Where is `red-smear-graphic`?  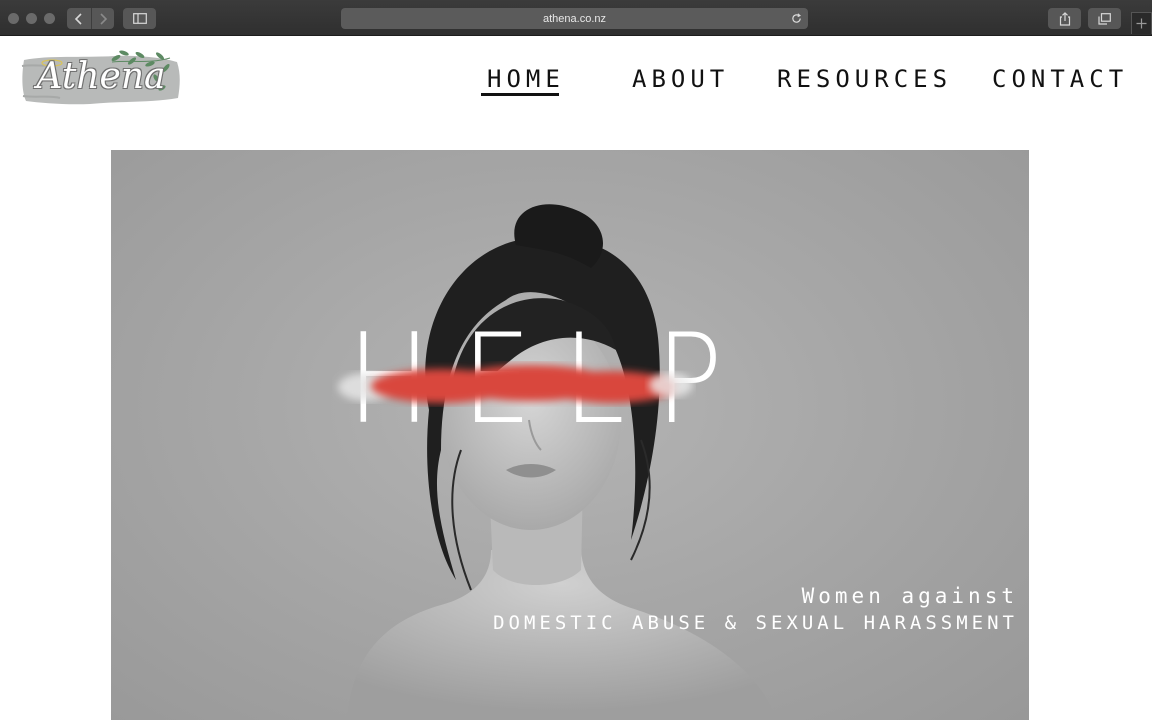
red-smear-graphic is located at coordinates (515, 384).